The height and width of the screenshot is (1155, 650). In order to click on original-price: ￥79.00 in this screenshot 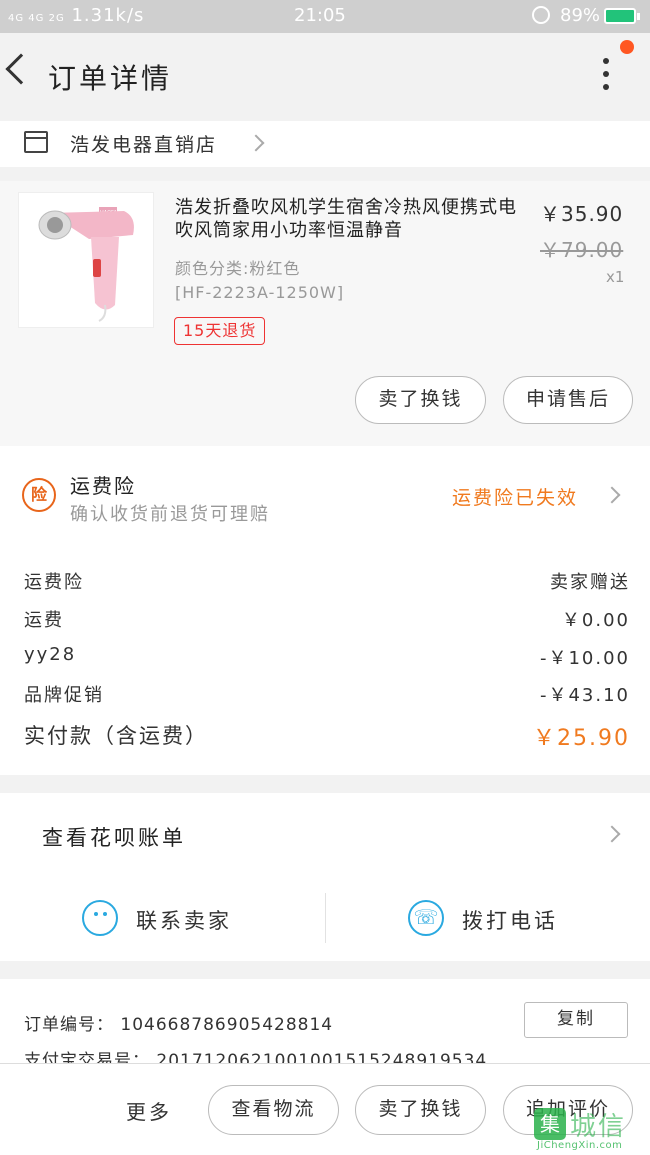, I will do `click(582, 250)`.